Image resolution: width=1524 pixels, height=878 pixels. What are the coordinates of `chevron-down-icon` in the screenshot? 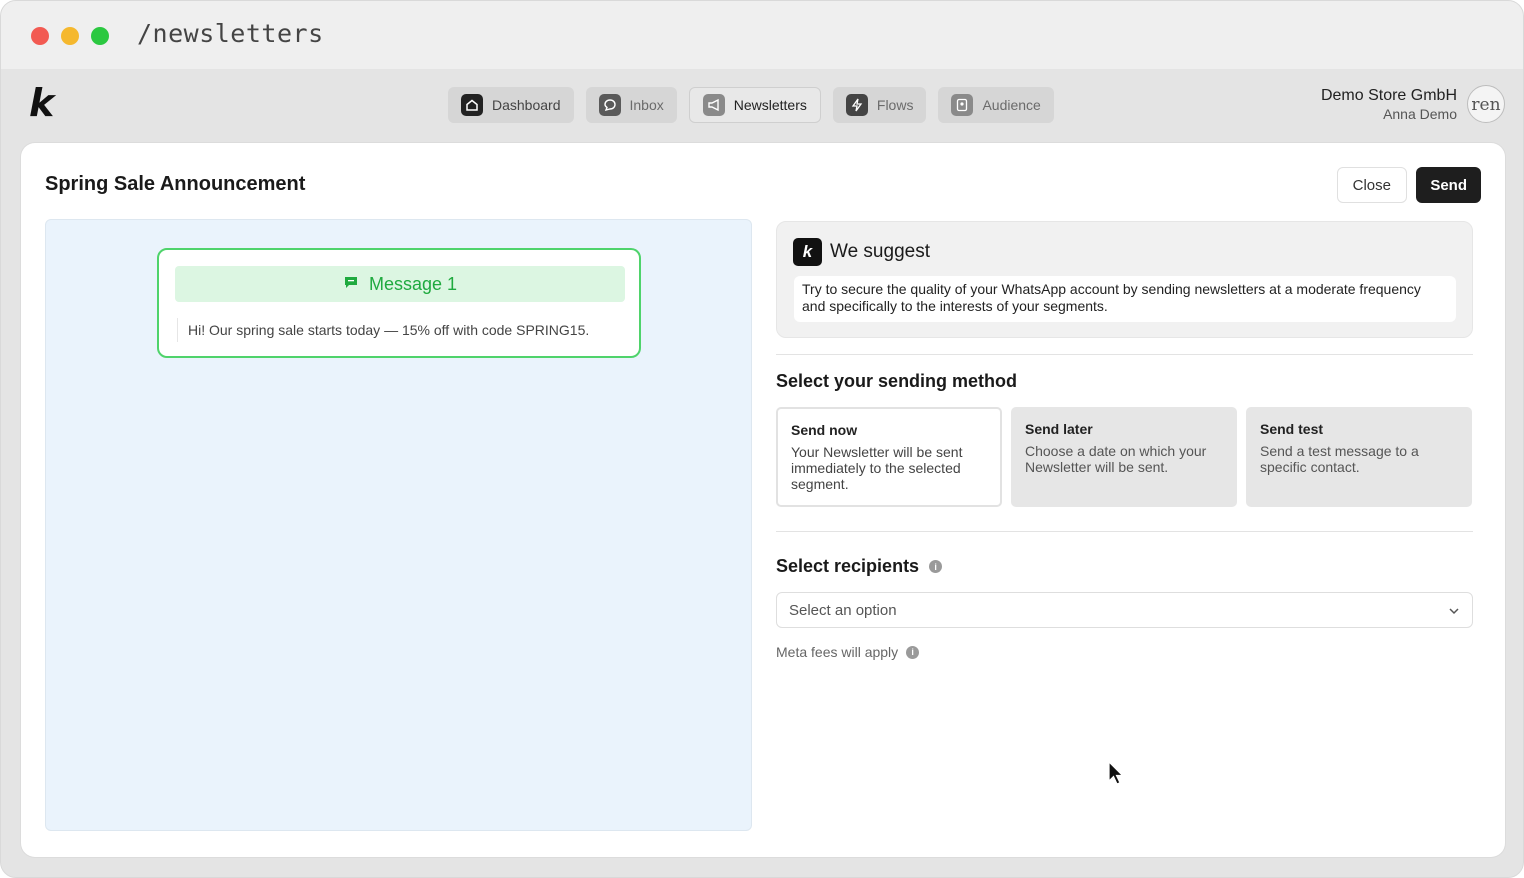 It's located at (1454, 610).